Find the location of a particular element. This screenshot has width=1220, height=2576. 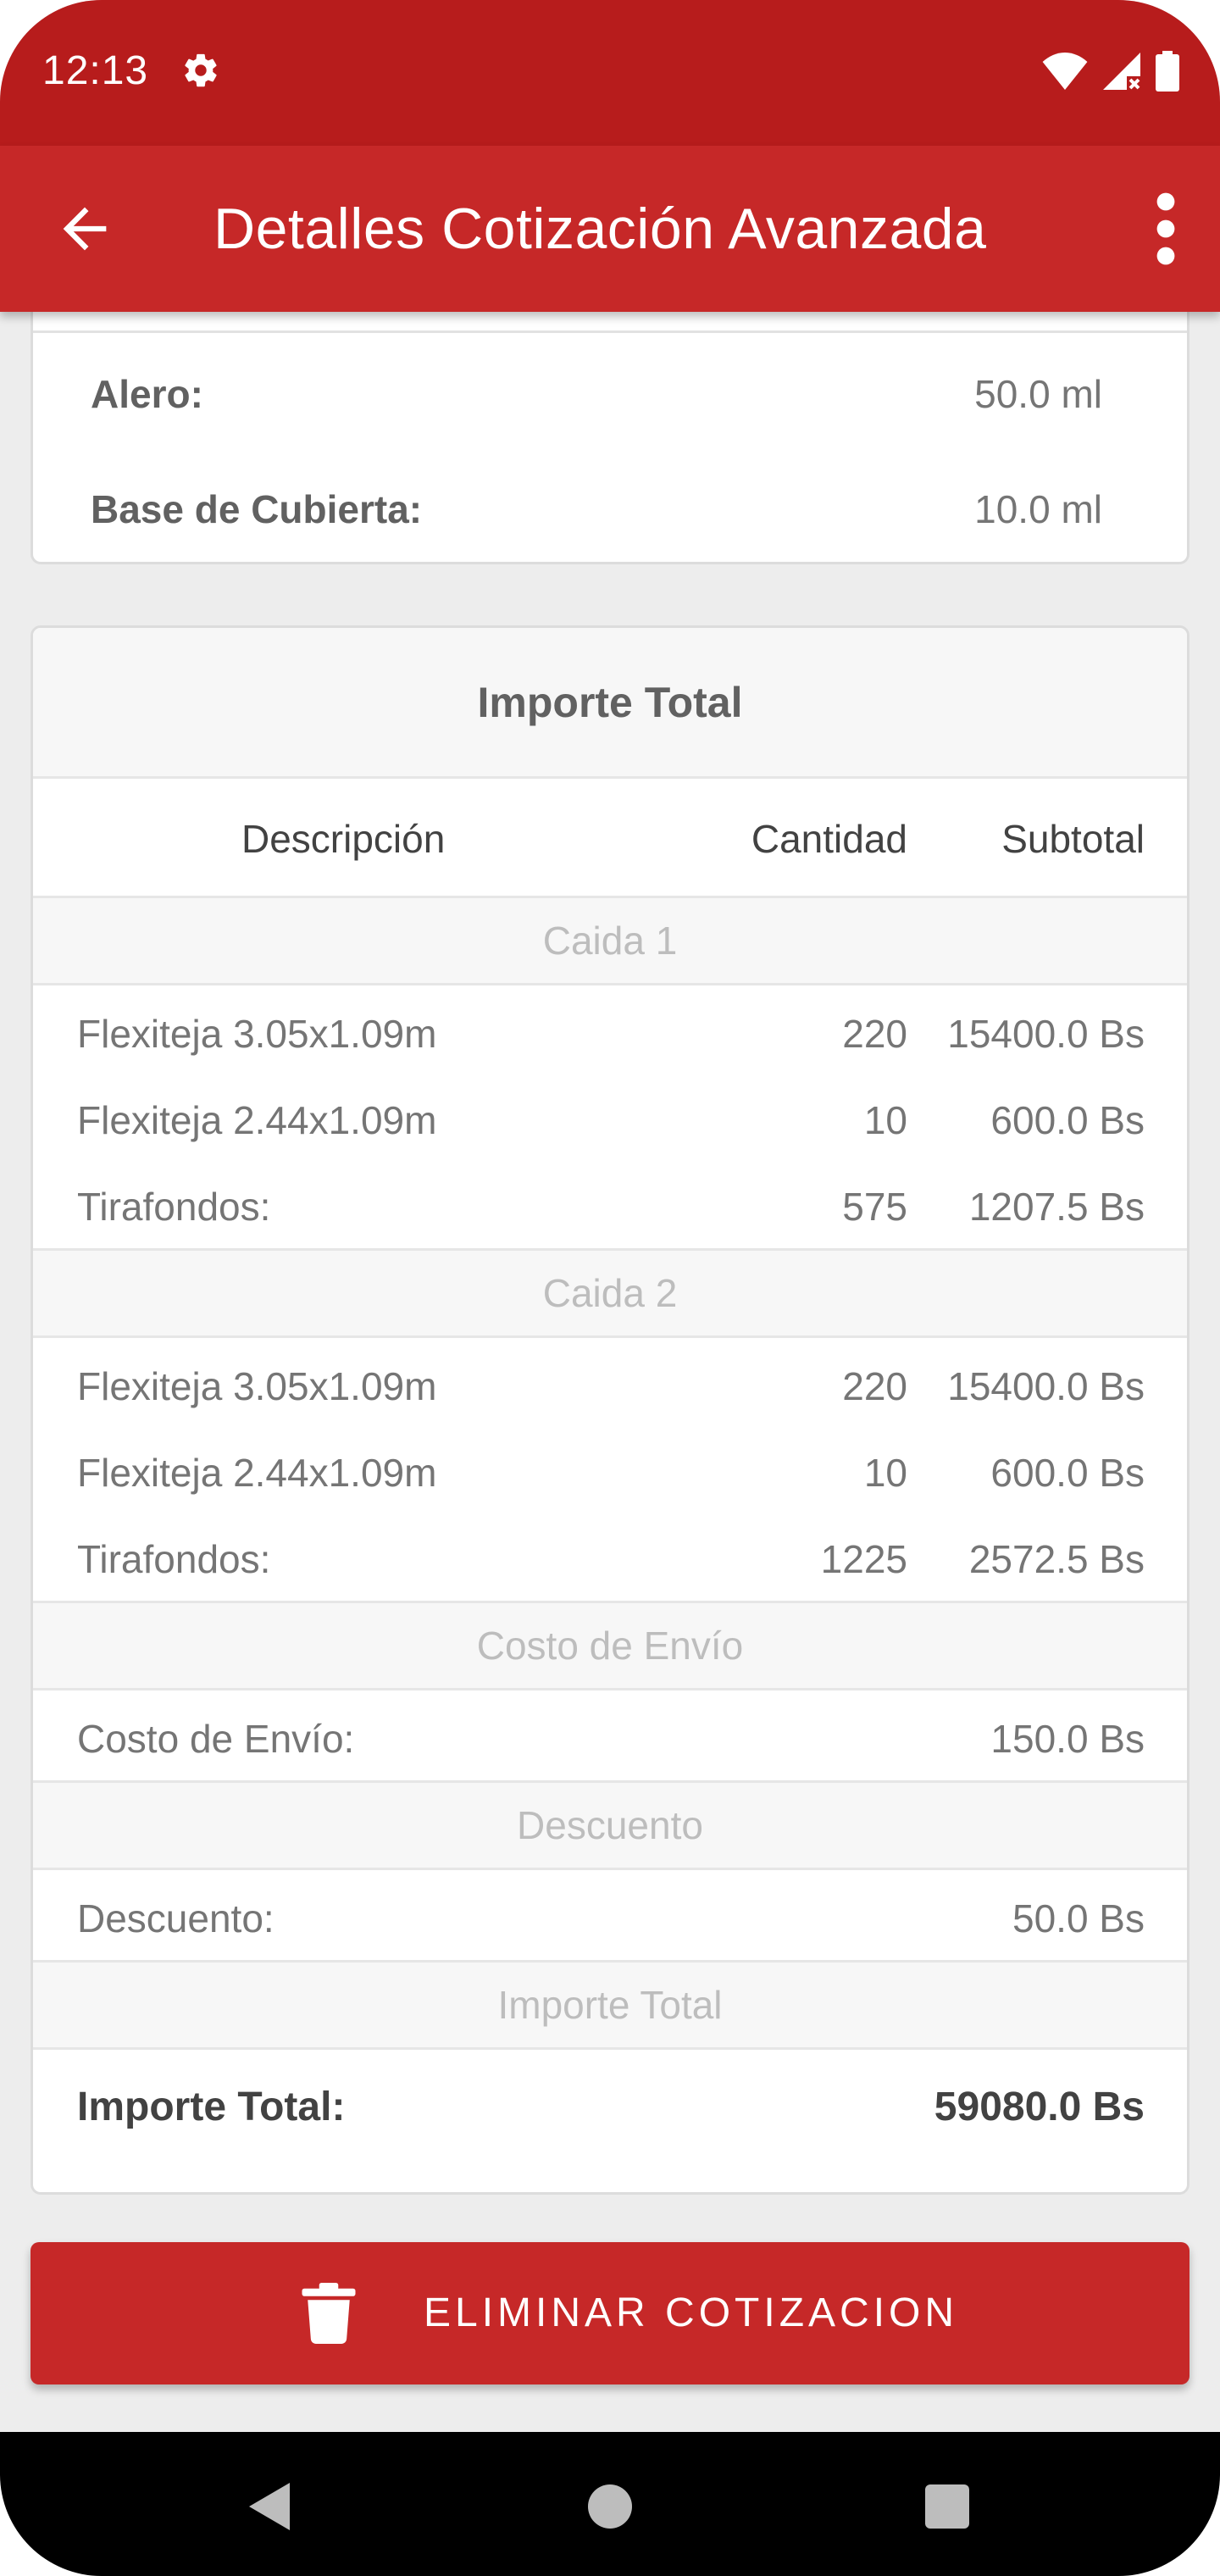

row-description: Descuento: is located at coordinates (175, 1918).